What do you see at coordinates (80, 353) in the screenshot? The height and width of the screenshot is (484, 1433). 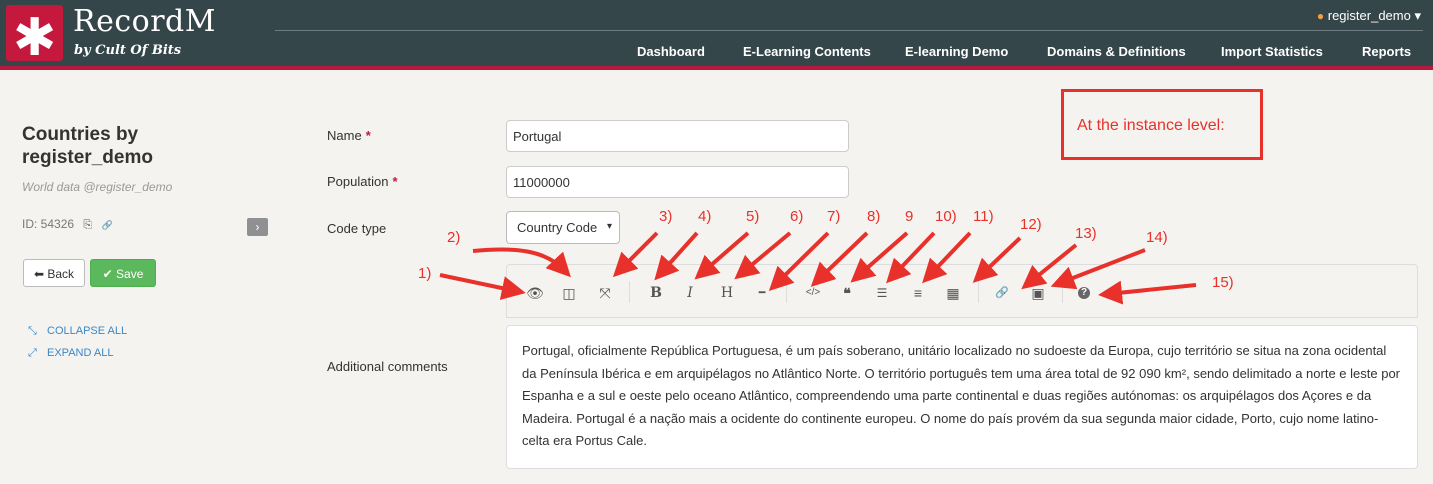 I see `expand-all-label: EXPAND ALL` at bounding box center [80, 353].